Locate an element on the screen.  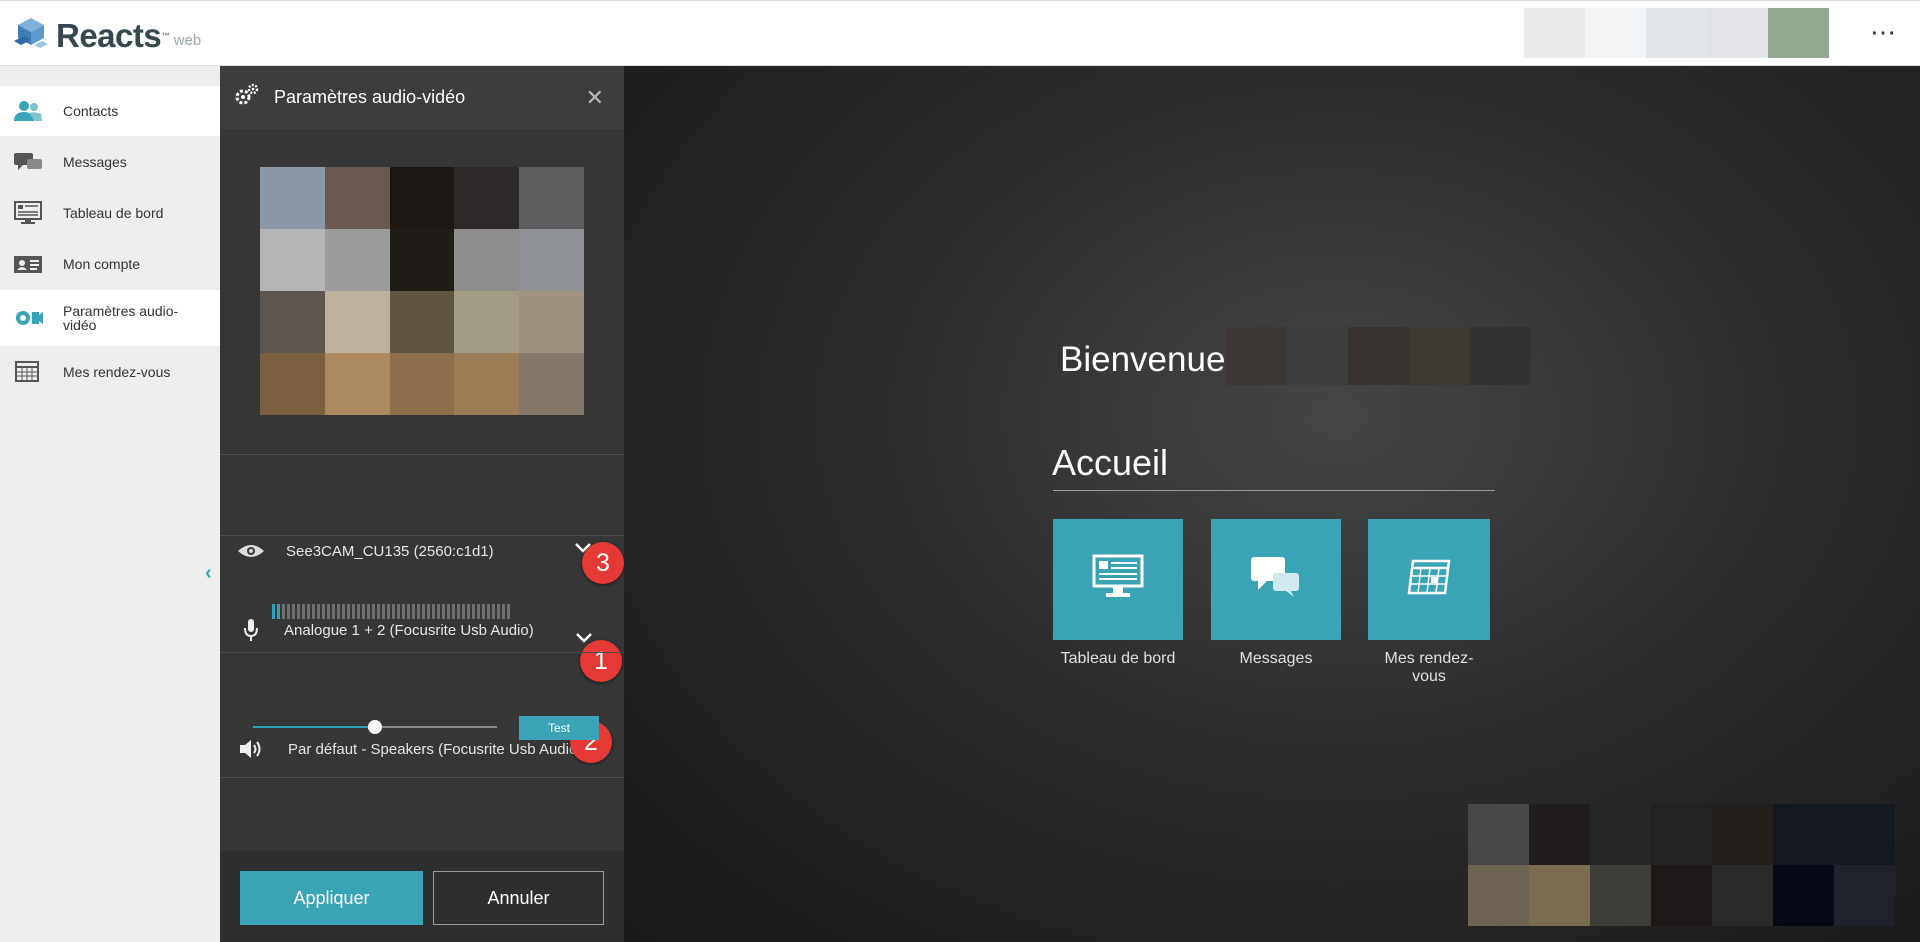
close-icon: ✕ is located at coordinates (595, 98).